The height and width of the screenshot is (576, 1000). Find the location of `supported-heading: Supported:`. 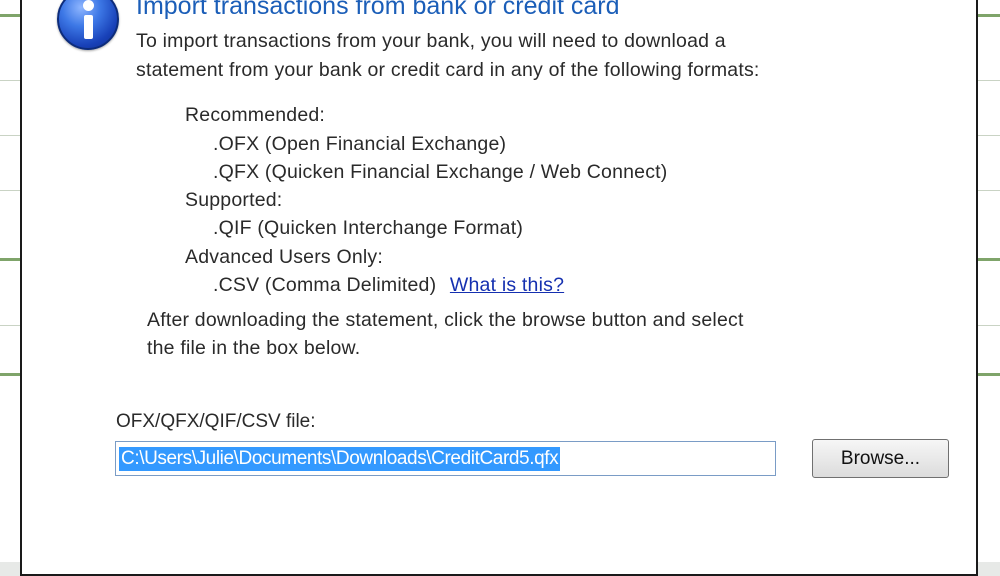

supported-heading: Supported: is located at coordinates (234, 200).